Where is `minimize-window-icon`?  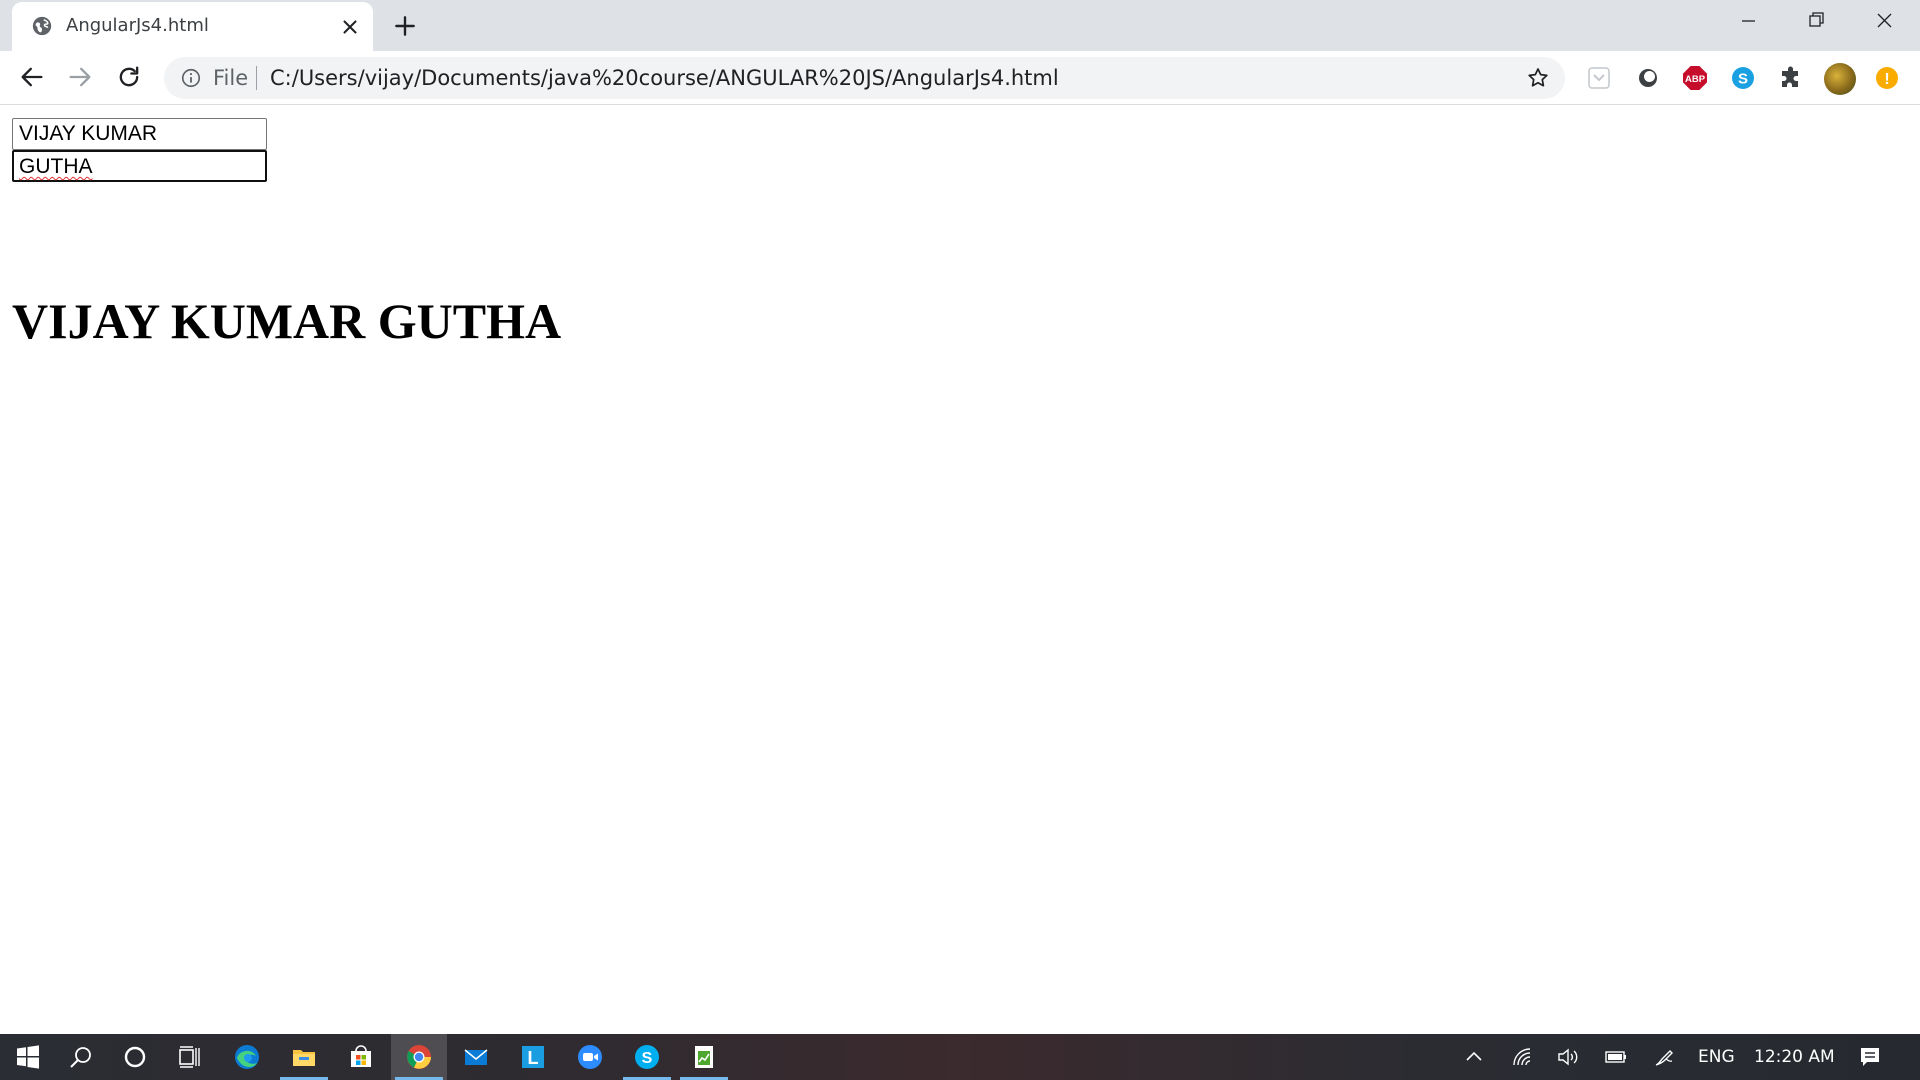 minimize-window-icon is located at coordinates (1748, 21).